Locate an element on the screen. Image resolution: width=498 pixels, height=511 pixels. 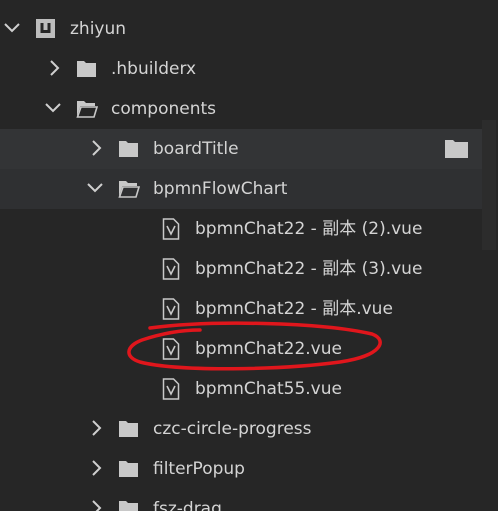
tree-item-file: bpmnChat22 - 副本 (3).vue is located at coordinates (249, 269).